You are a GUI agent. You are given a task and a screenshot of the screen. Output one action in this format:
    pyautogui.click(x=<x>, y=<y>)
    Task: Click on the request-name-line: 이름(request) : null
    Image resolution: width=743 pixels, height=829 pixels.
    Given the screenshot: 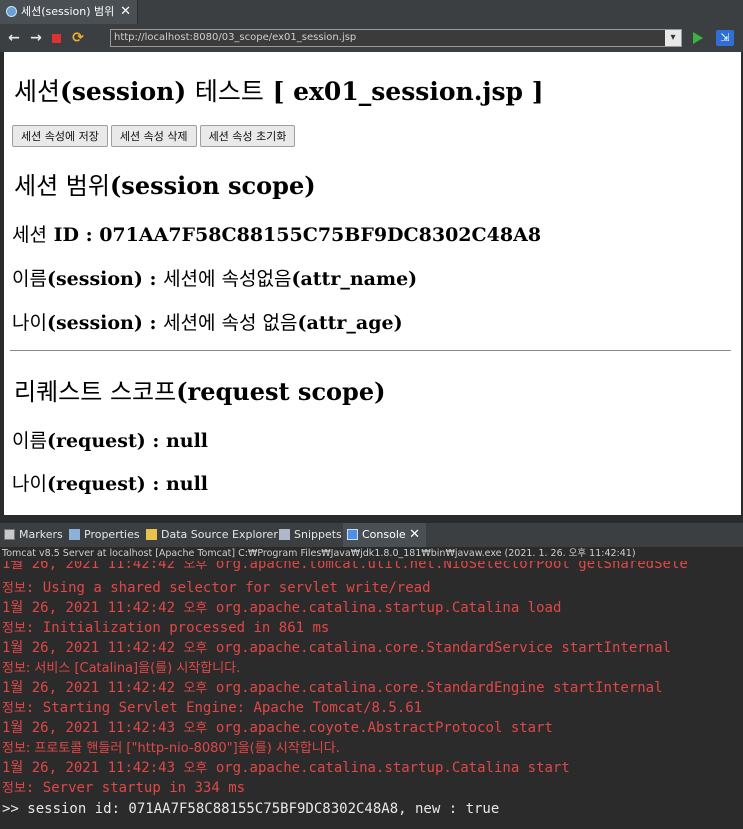 What is the action you would take?
    pyautogui.click(x=110, y=441)
    